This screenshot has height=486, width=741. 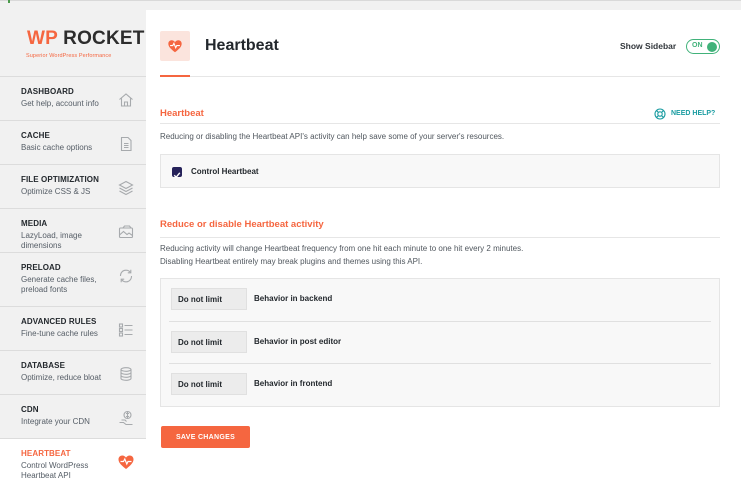 What do you see at coordinates (43, 365) in the screenshot?
I see `sidebar-item-title: DATABASE` at bounding box center [43, 365].